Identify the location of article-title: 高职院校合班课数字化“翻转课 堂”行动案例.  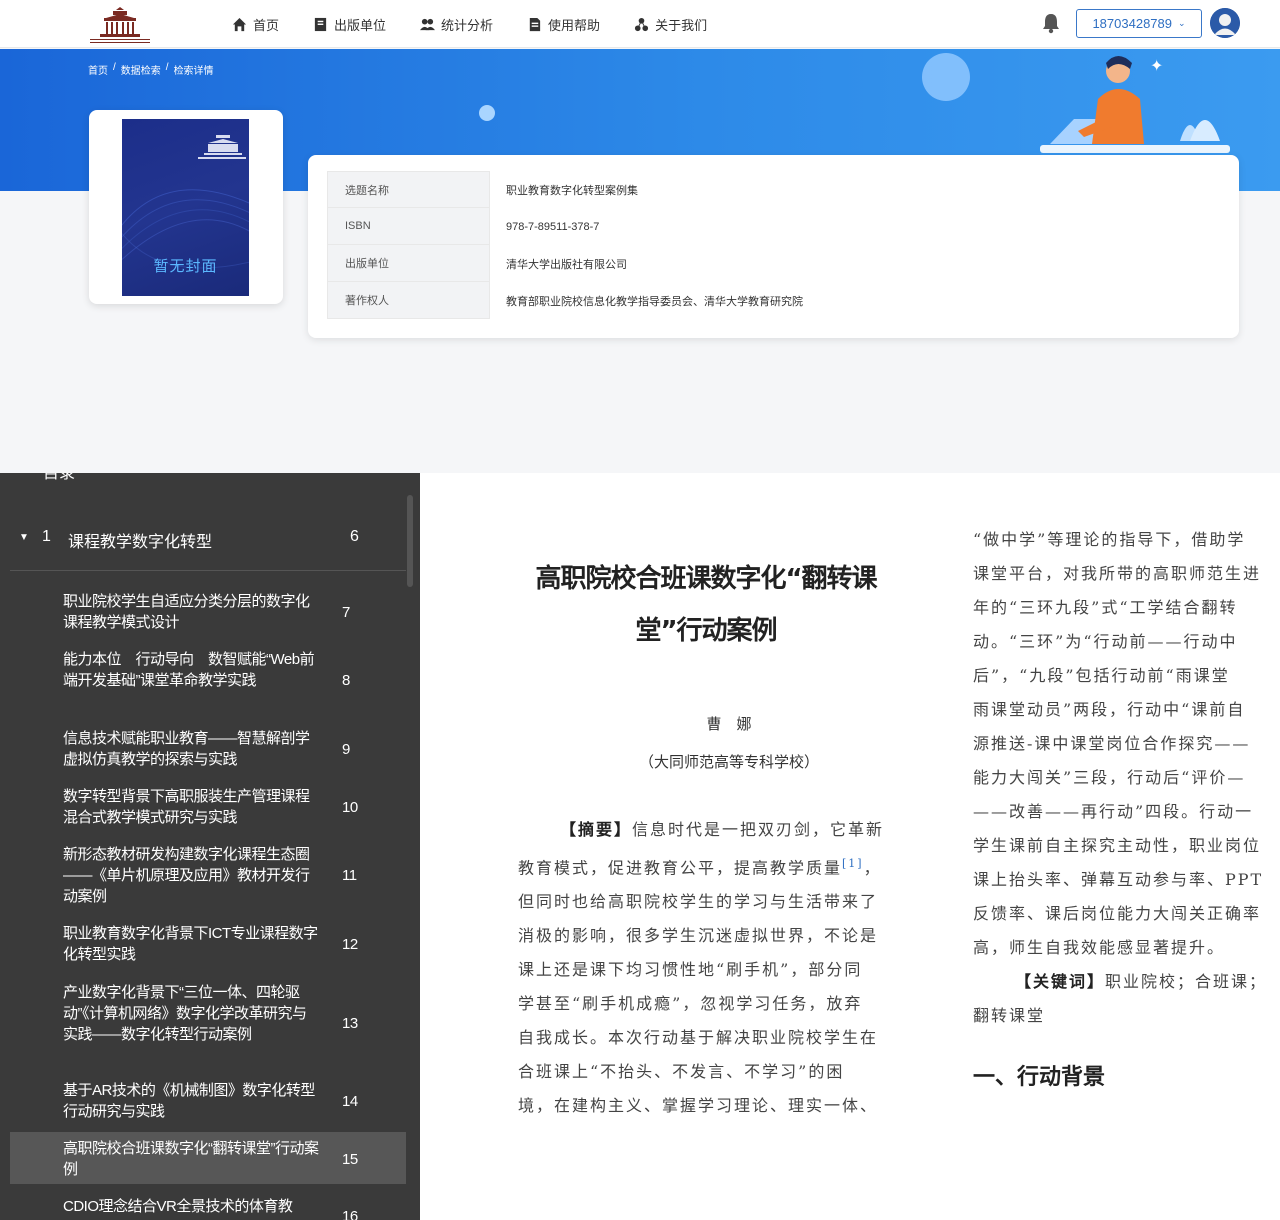
(706, 605).